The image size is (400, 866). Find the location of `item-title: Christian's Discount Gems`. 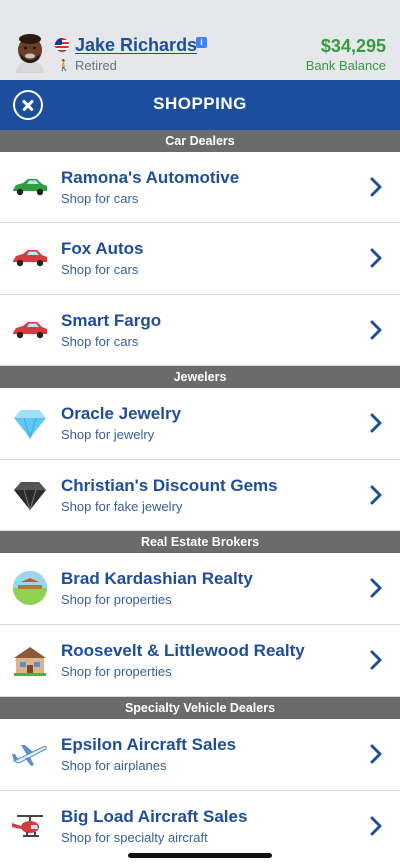

item-title: Christian's Discount Gems is located at coordinates (169, 485).